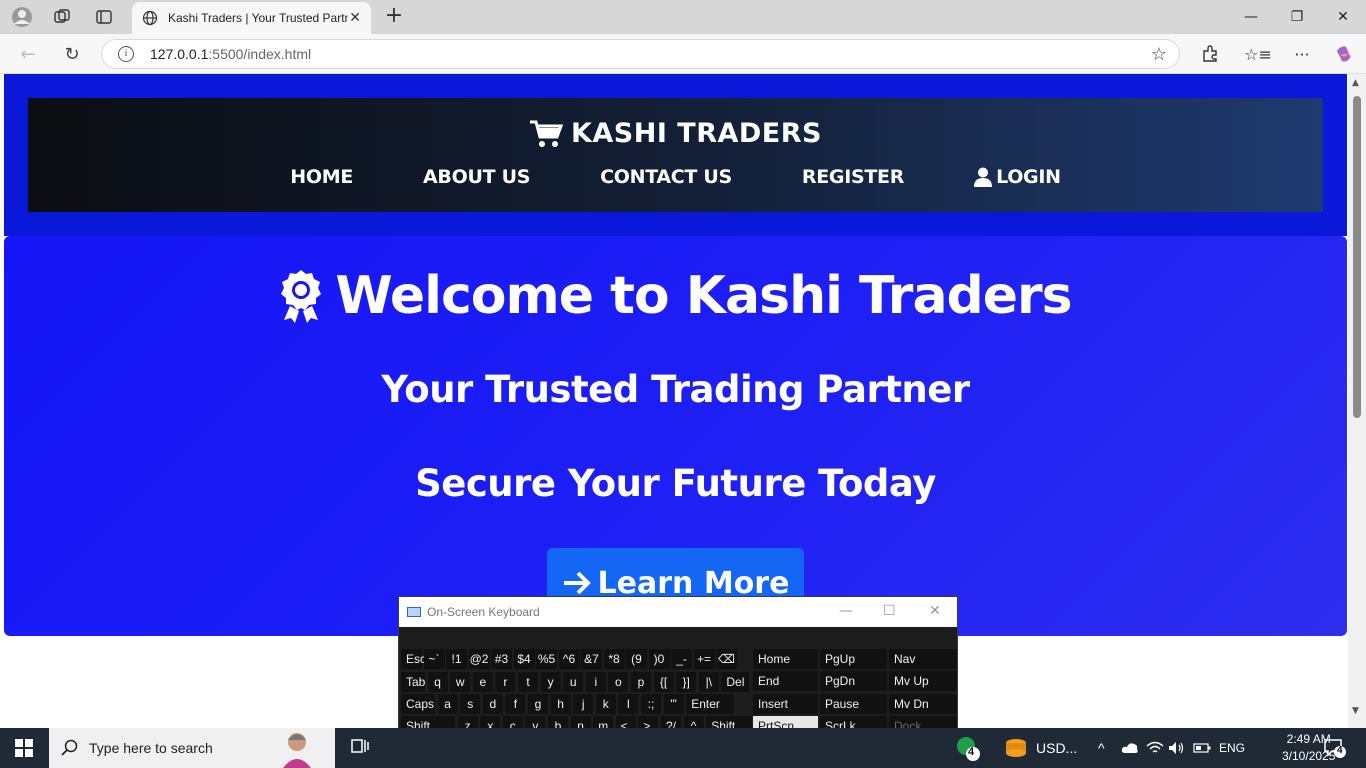 This screenshot has height=768, width=1366. I want to click on osk-key: ^6, so click(569, 659).